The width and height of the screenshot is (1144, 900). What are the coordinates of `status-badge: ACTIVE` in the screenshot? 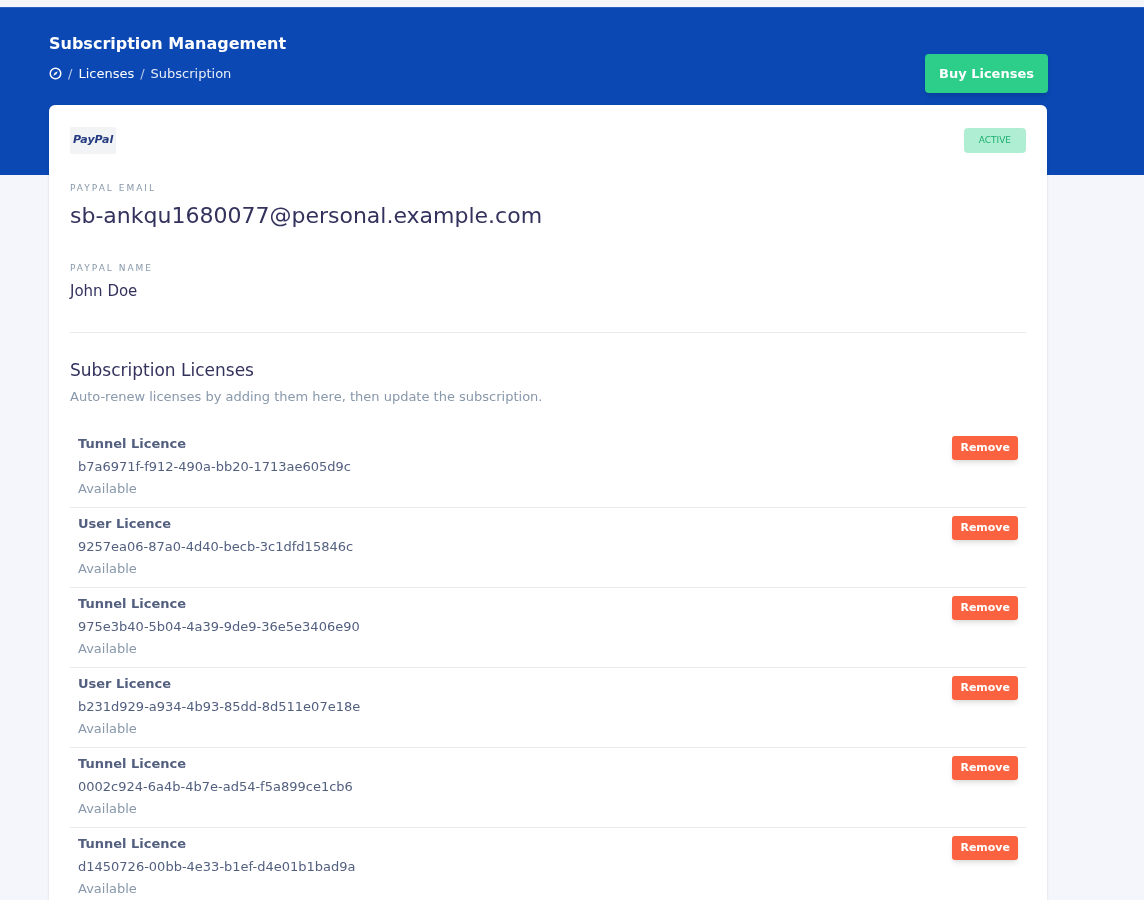 It's located at (994, 140).